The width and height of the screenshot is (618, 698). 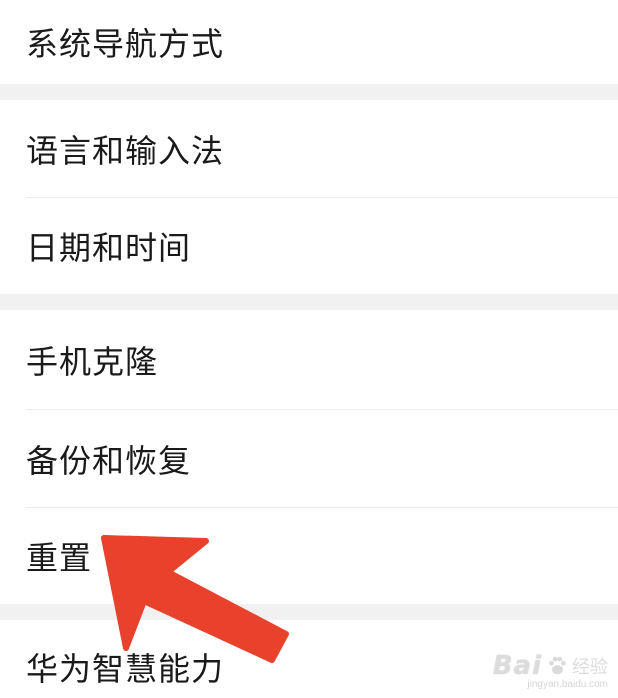 I want to click on watermark-url: jingyan.baidu.com, so click(x=567, y=684).